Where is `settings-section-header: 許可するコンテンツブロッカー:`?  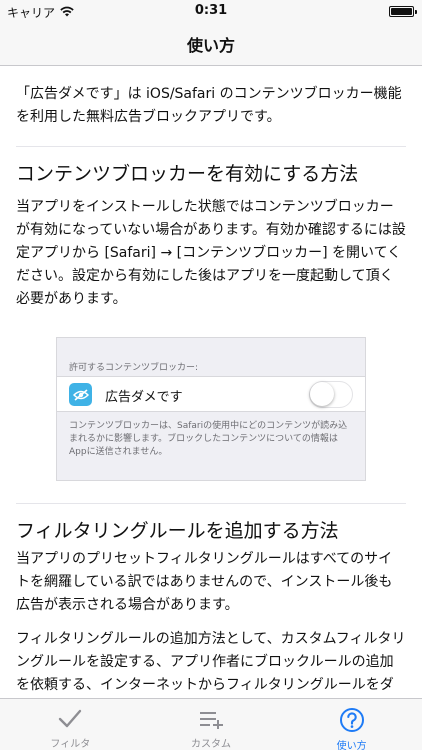
settings-section-header: 許可するコンテンツブロッカー: is located at coordinates (134, 368).